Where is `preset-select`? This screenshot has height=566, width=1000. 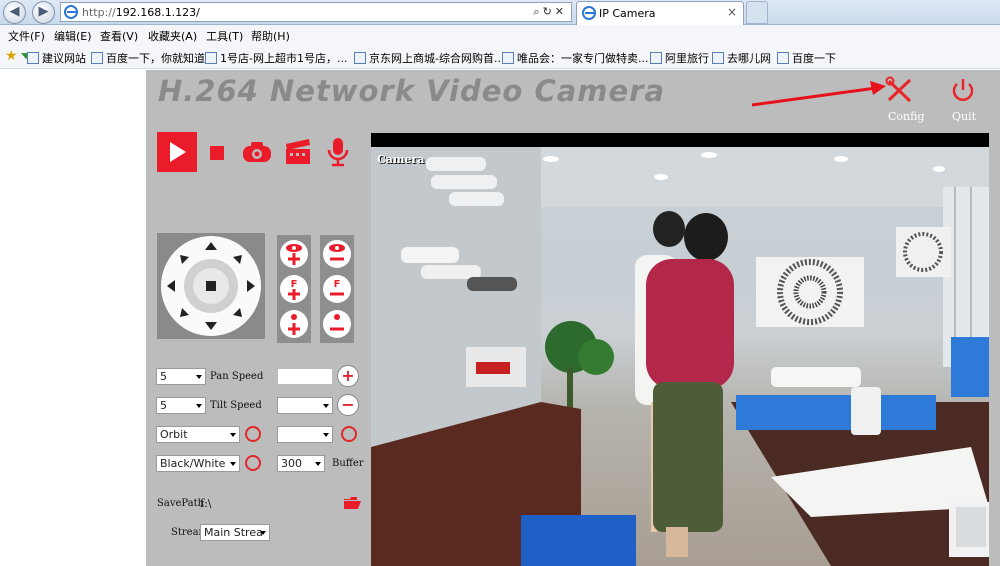
preset-select is located at coordinates (305, 405).